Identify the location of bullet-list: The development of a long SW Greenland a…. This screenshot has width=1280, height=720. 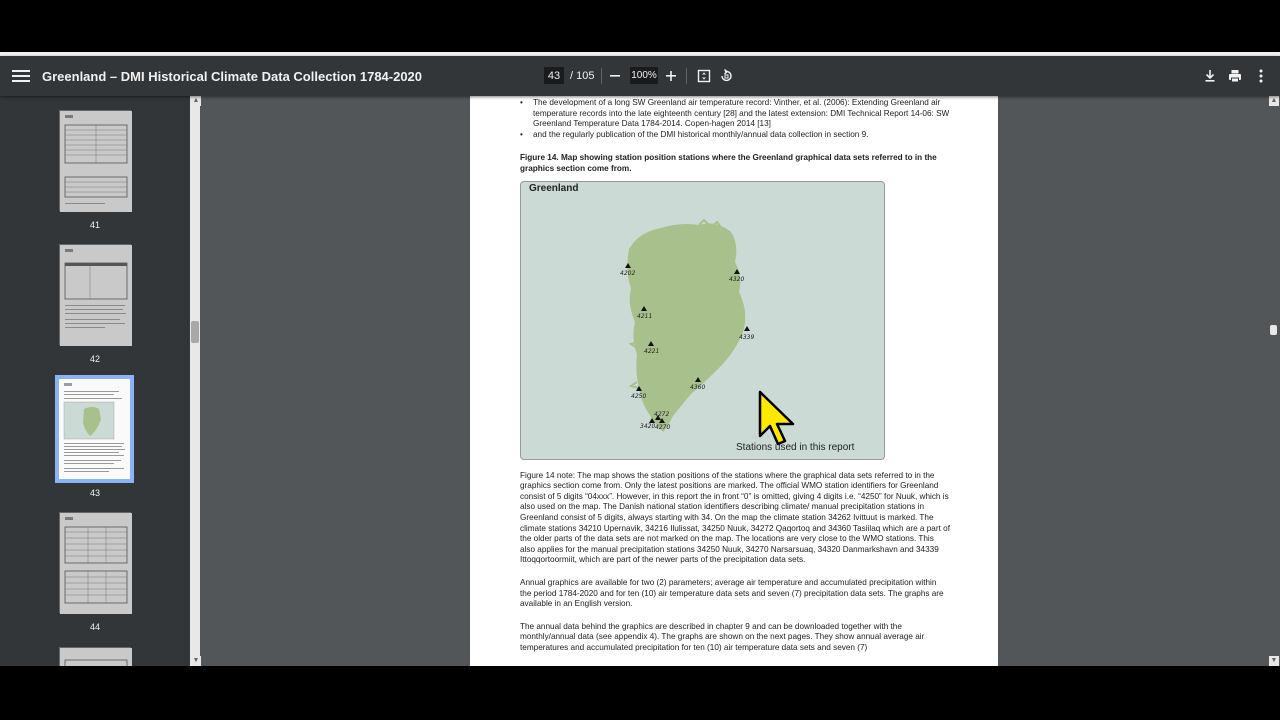
(735, 119).